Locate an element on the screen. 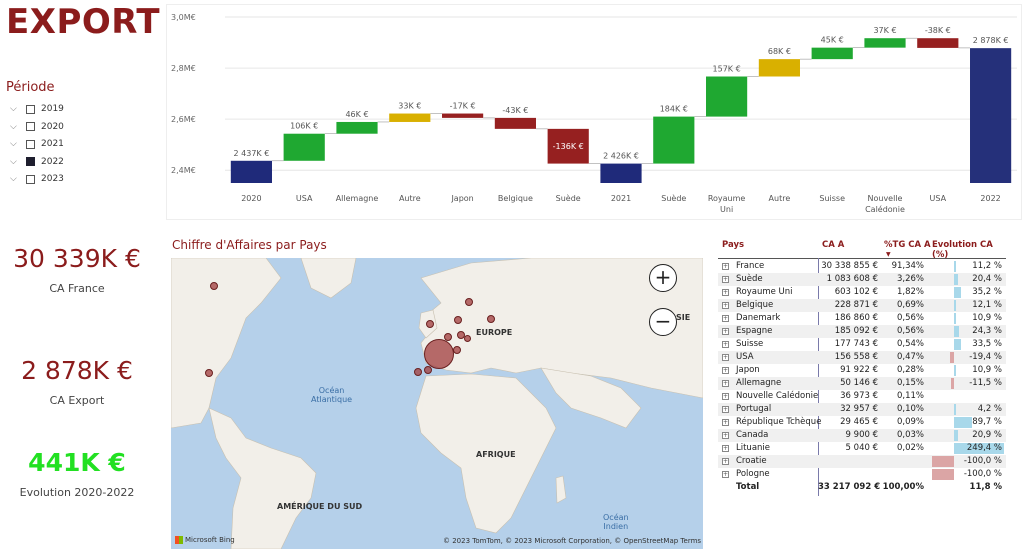  bing-brand-text: Microsoft Bing is located at coordinates (210, 540).